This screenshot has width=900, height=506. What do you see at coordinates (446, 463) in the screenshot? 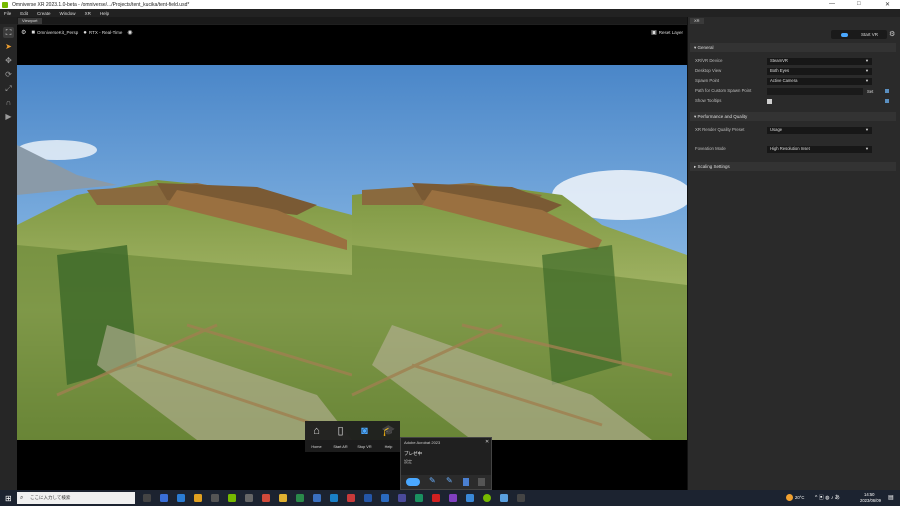
I see `floating-popup-window: Adobe Acrobat 2023 ✕ ブレゼ中 設定 ✎ ✎` at bounding box center [446, 463].